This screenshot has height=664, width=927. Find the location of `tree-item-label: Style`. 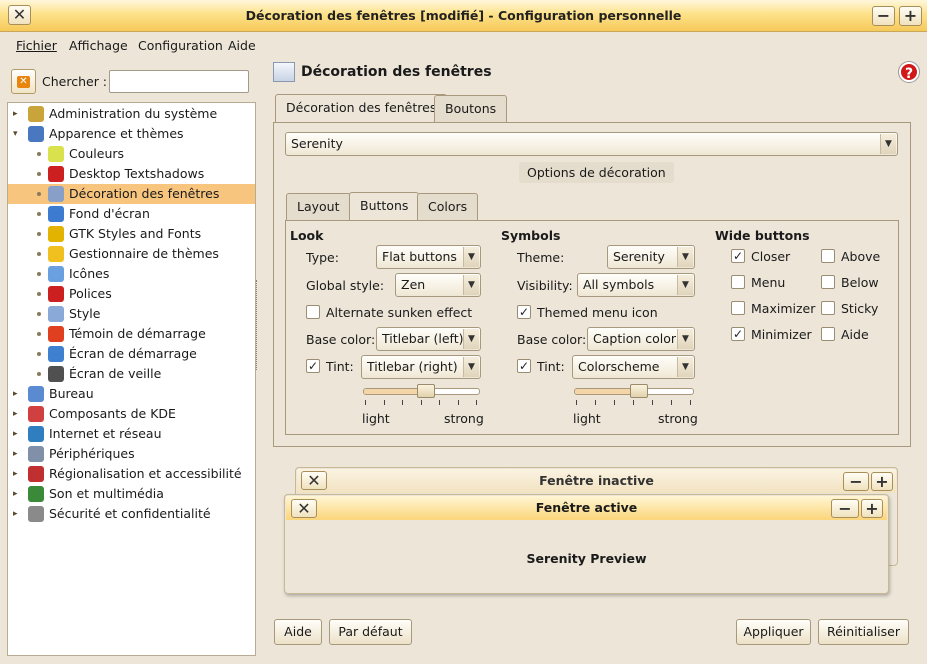

tree-item-label: Style is located at coordinates (85, 313).